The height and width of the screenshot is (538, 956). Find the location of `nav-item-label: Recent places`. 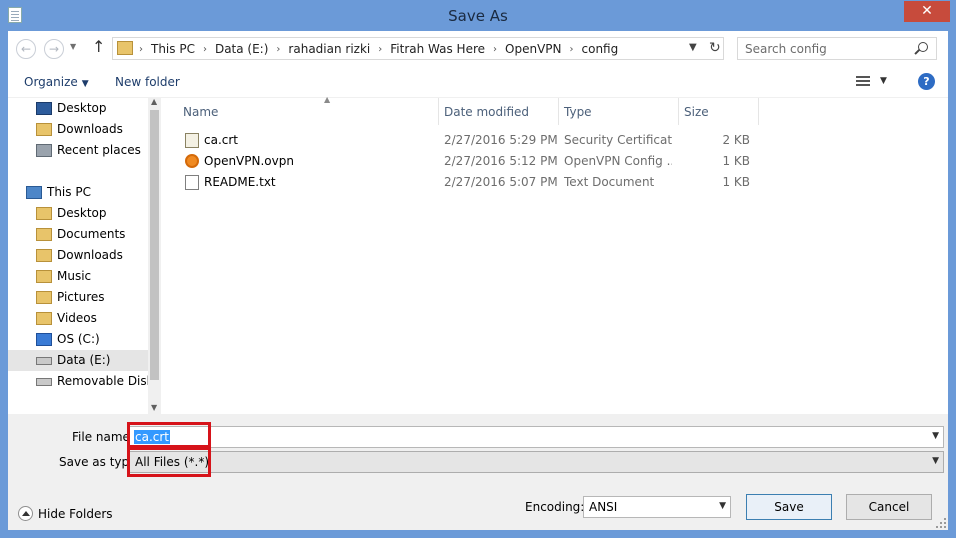

nav-item-label: Recent places is located at coordinates (99, 150).